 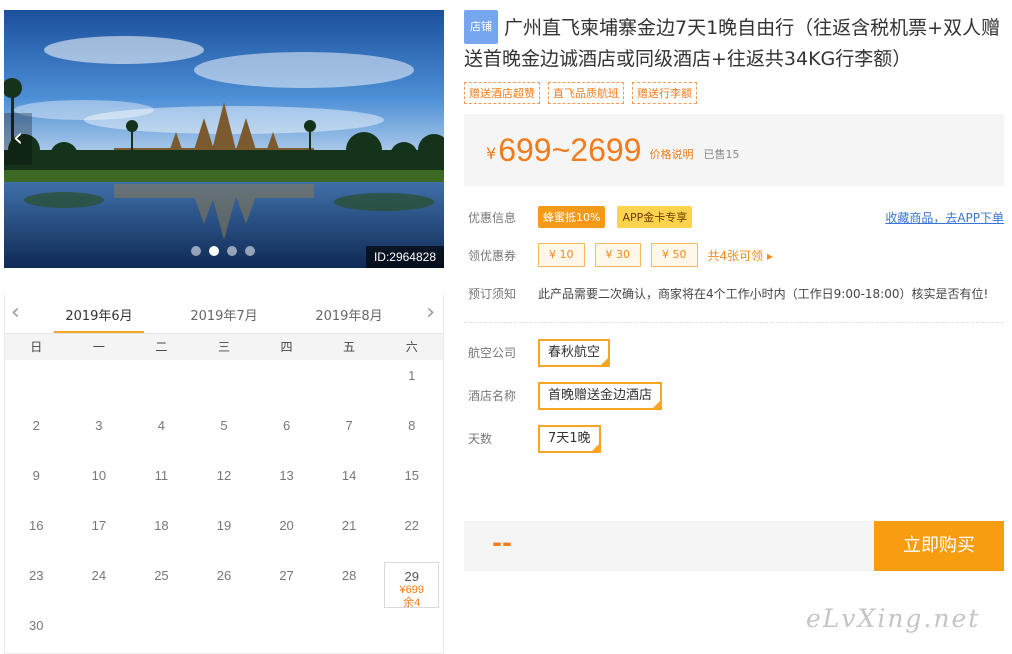 I want to click on calendar-day: 27, so click(x=286, y=585).